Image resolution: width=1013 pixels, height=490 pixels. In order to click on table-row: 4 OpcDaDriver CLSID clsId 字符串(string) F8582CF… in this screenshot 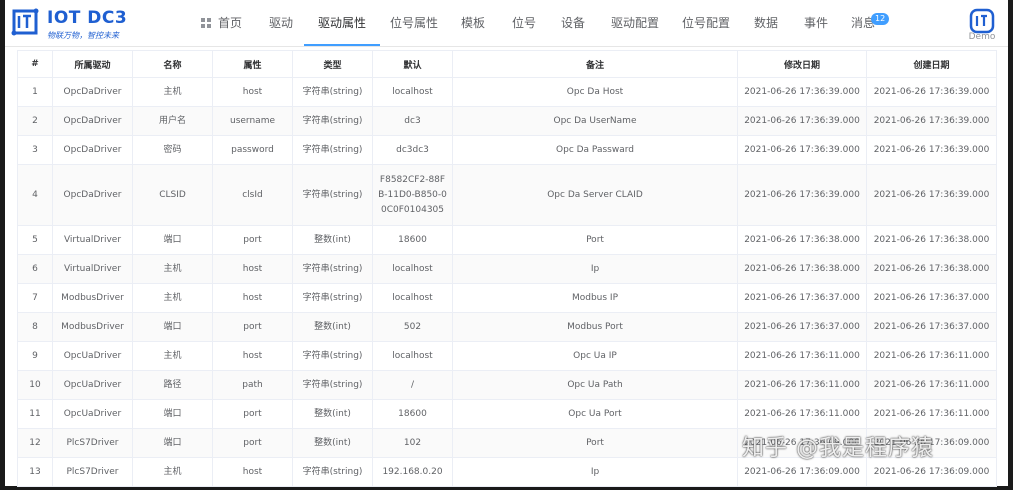, I will do `click(507, 195)`.